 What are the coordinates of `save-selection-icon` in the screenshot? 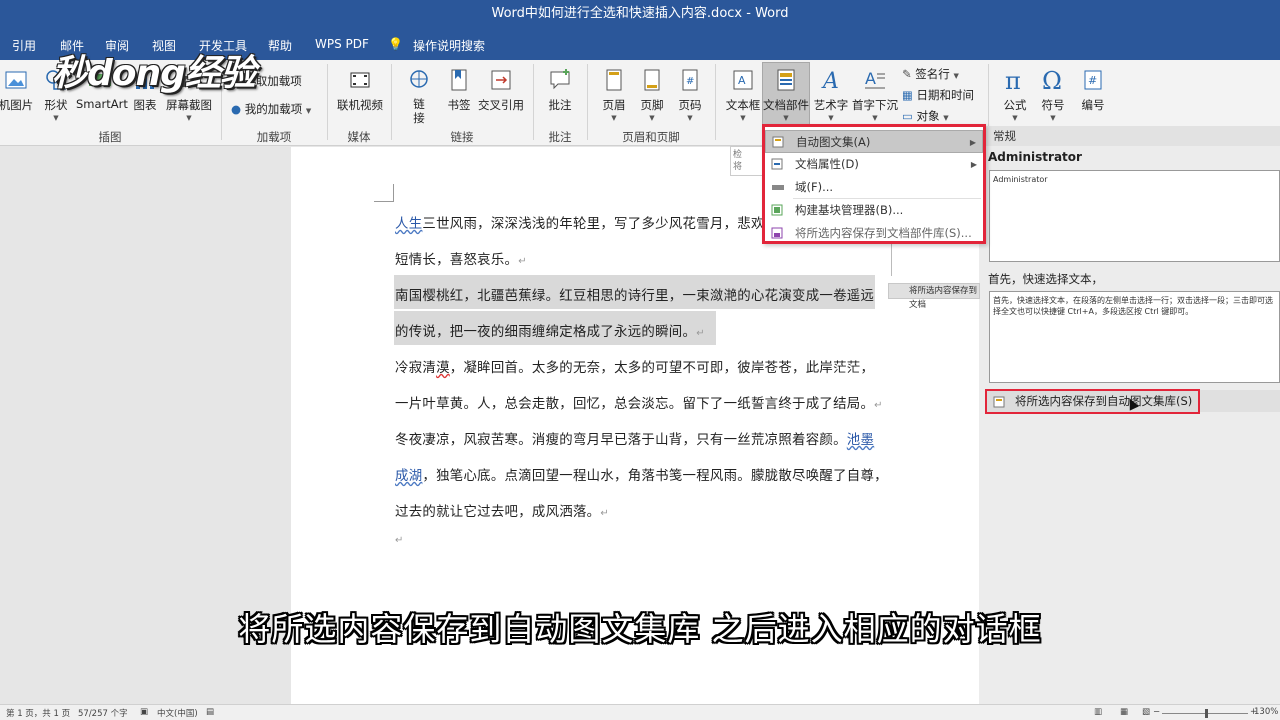 It's located at (777, 233).